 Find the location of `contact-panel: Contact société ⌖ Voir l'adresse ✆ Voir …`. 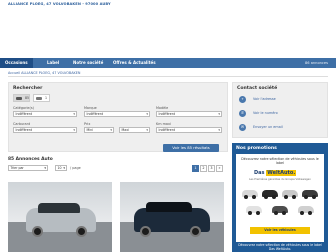

contact-panel: Contact société ⌖ Voir l'adresse ✆ Voir … is located at coordinates (280, 110).